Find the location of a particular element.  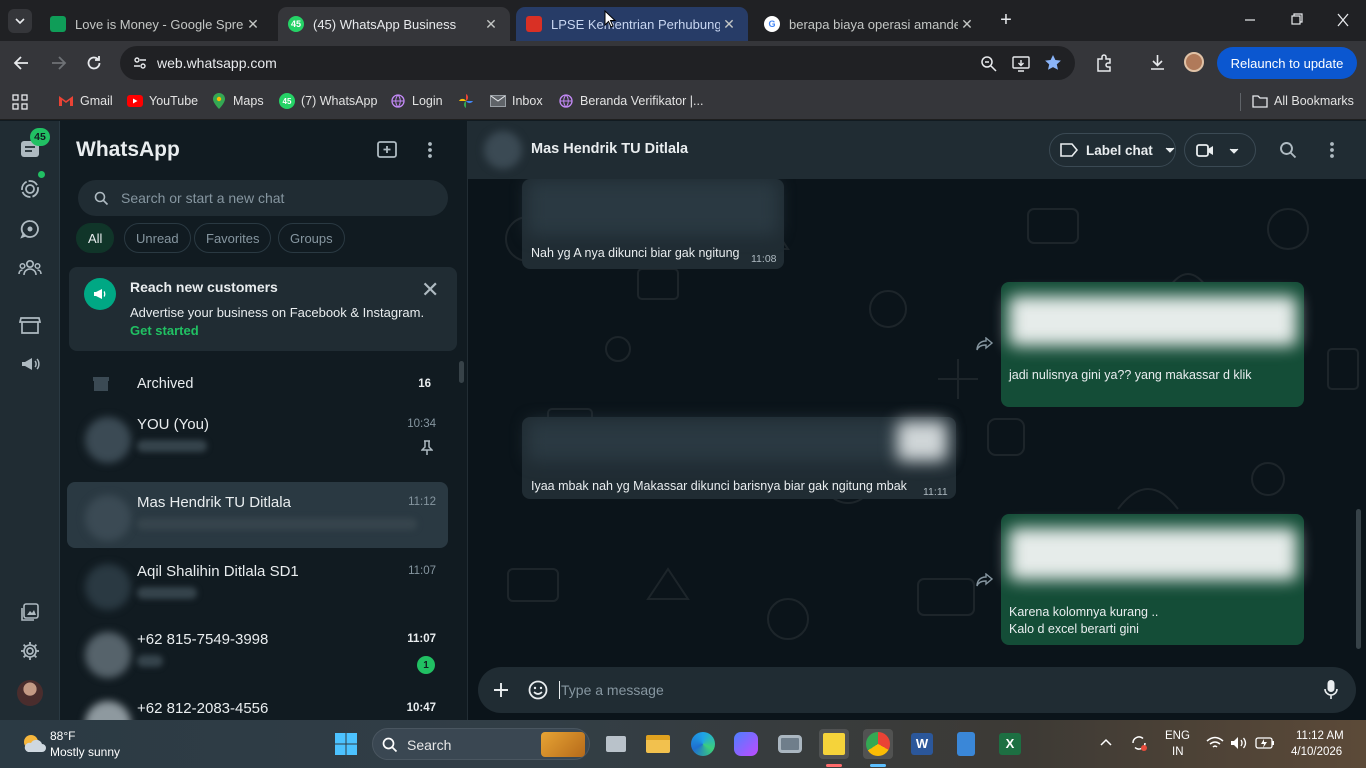

chat-list-scrollbar is located at coordinates (461, 372).